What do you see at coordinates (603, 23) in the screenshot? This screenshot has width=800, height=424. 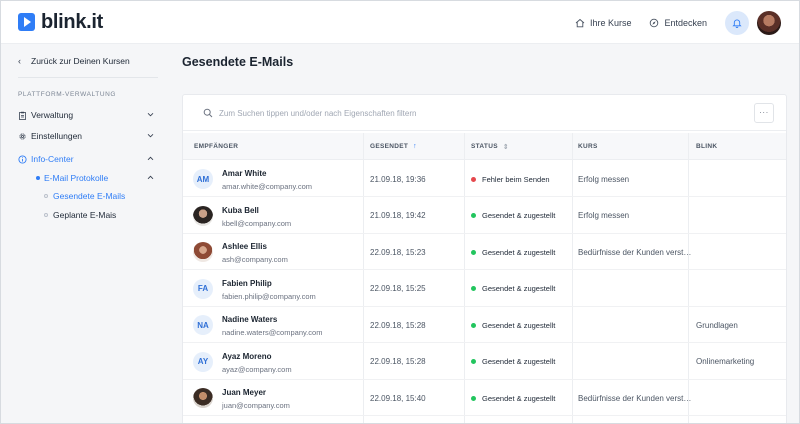 I see `nav-ihre-kurse: Ihre Kurse` at bounding box center [603, 23].